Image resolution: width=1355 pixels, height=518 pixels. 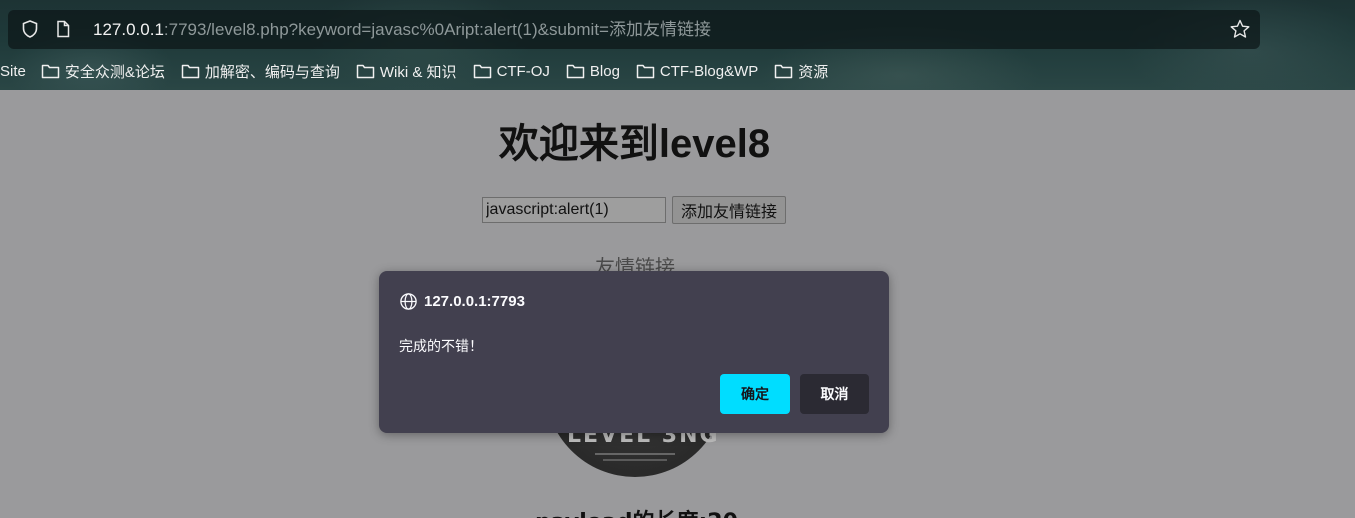 What do you see at coordinates (636, 511) in the screenshot?
I see `payload-length: payload的长度:20` at bounding box center [636, 511].